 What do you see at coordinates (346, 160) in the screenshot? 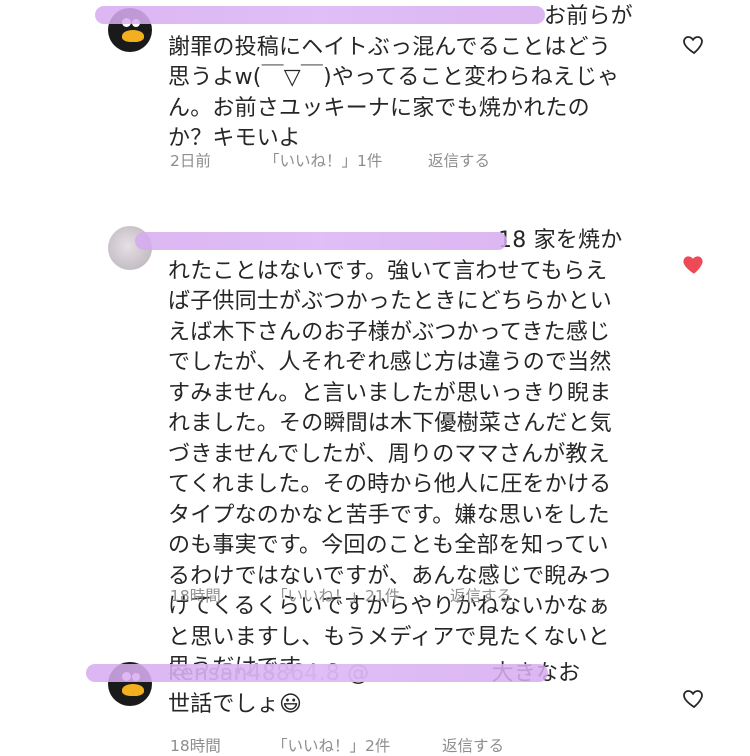
I see `likes-count-link: 「いいね！」1件` at bounding box center [346, 160].